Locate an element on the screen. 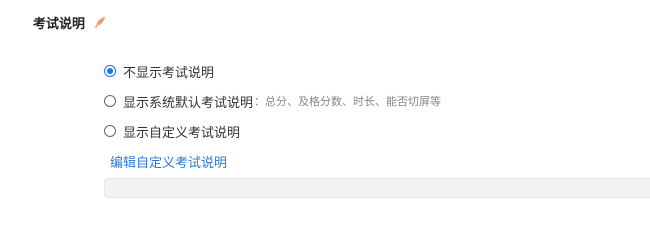 The width and height of the screenshot is (650, 240). section-header: 考试说明 is located at coordinates (70, 22).